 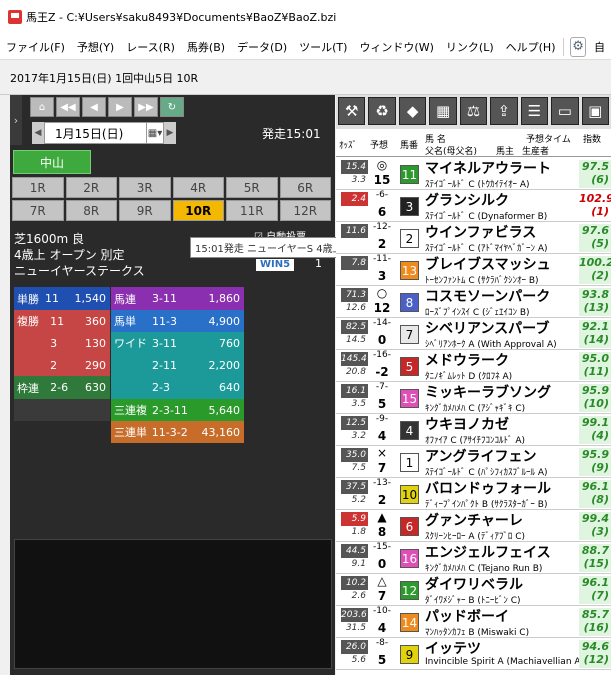 What do you see at coordinates (145, 210) in the screenshot?
I see `race-button-9r: 9R` at bounding box center [145, 210].